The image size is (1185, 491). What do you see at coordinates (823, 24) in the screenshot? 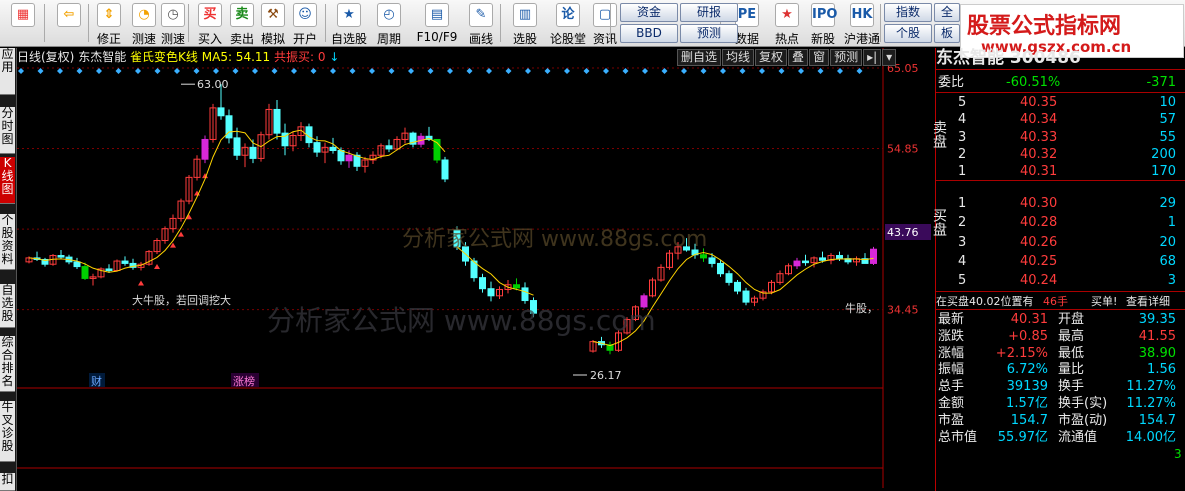
I see `ipo-button: IPO 新股` at bounding box center [823, 24].